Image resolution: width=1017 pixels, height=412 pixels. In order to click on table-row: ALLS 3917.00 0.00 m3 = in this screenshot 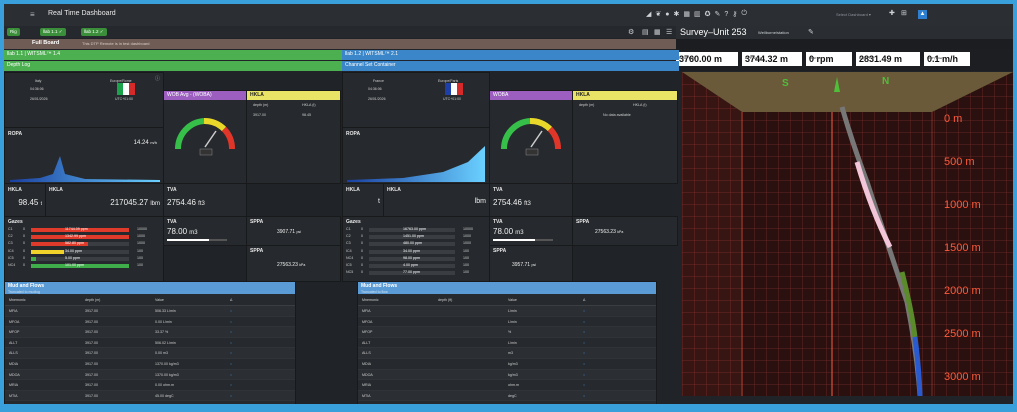, I will do `click(150, 353)`.